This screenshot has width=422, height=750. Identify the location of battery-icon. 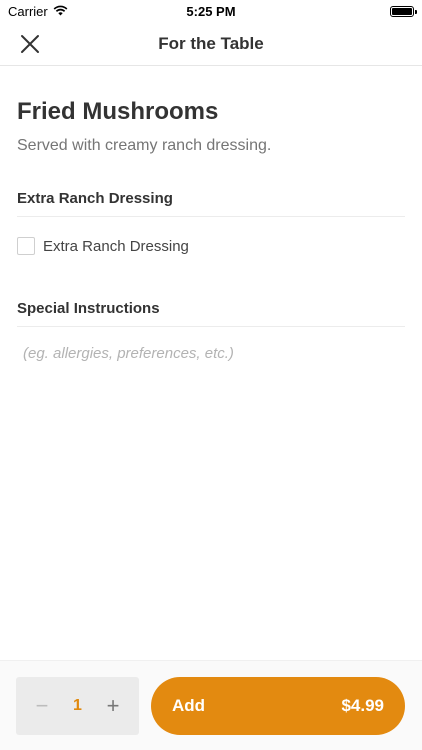
(403, 11).